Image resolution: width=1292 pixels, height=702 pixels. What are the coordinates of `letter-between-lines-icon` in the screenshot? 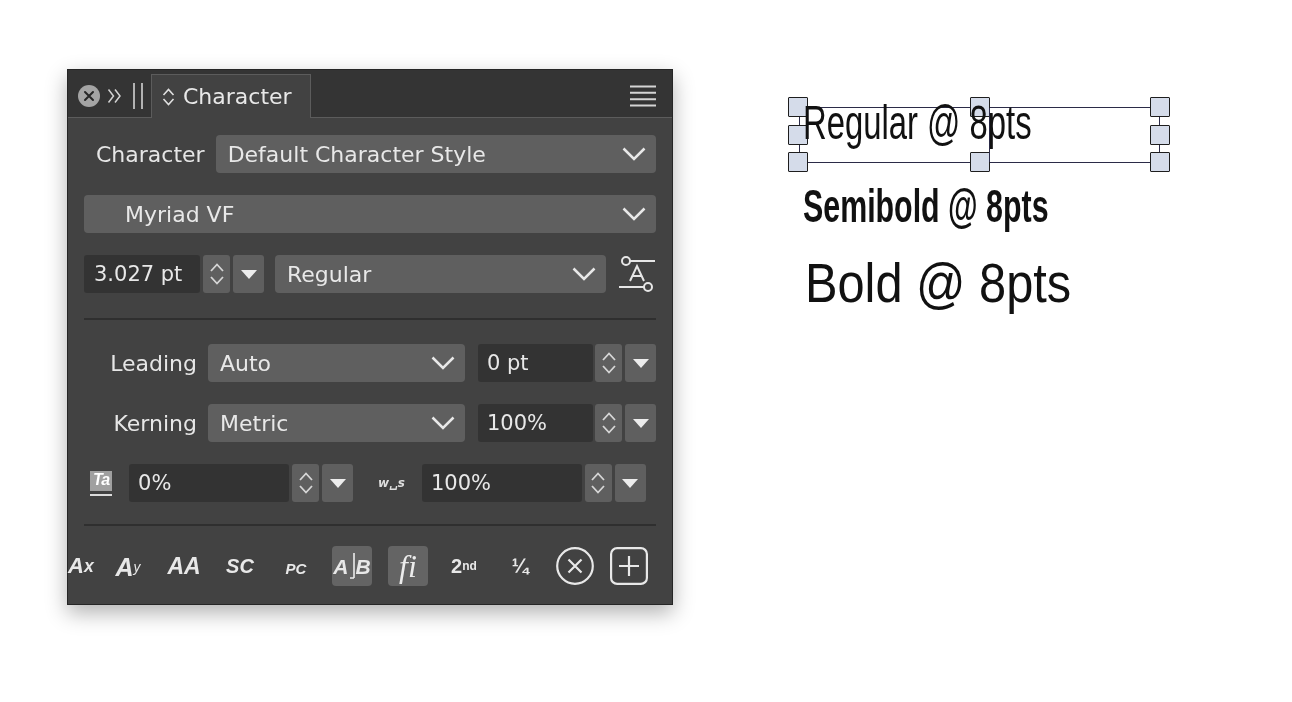 It's located at (637, 274).